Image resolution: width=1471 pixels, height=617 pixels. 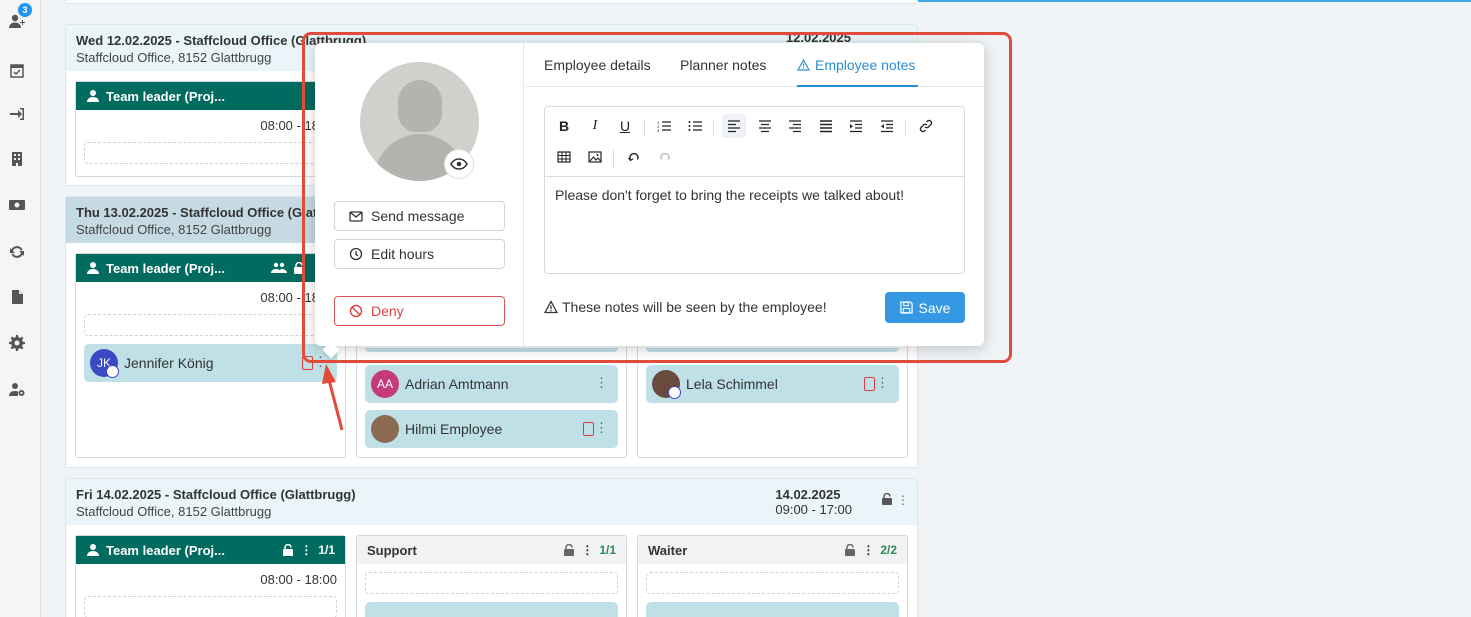 What do you see at coordinates (564, 157) in the screenshot?
I see `table-icon` at bounding box center [564, 157].